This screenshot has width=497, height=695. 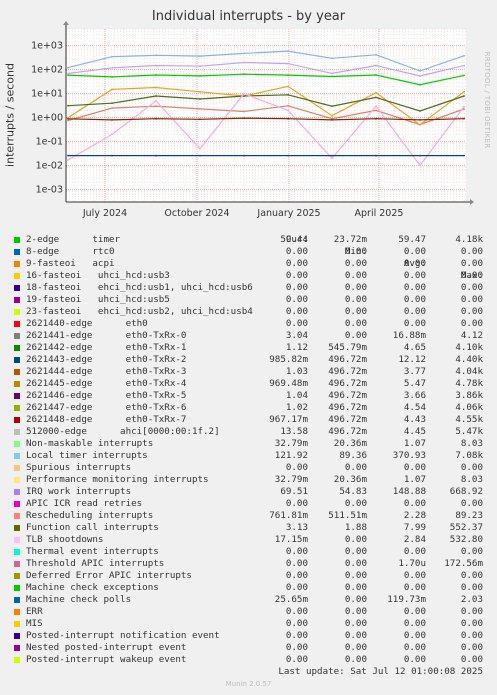 I want to click on legend-row: 19-fasteoi uhci_hcd:usb5 0.00 0.00 0.00 0.00, so click(x=248, y=300).